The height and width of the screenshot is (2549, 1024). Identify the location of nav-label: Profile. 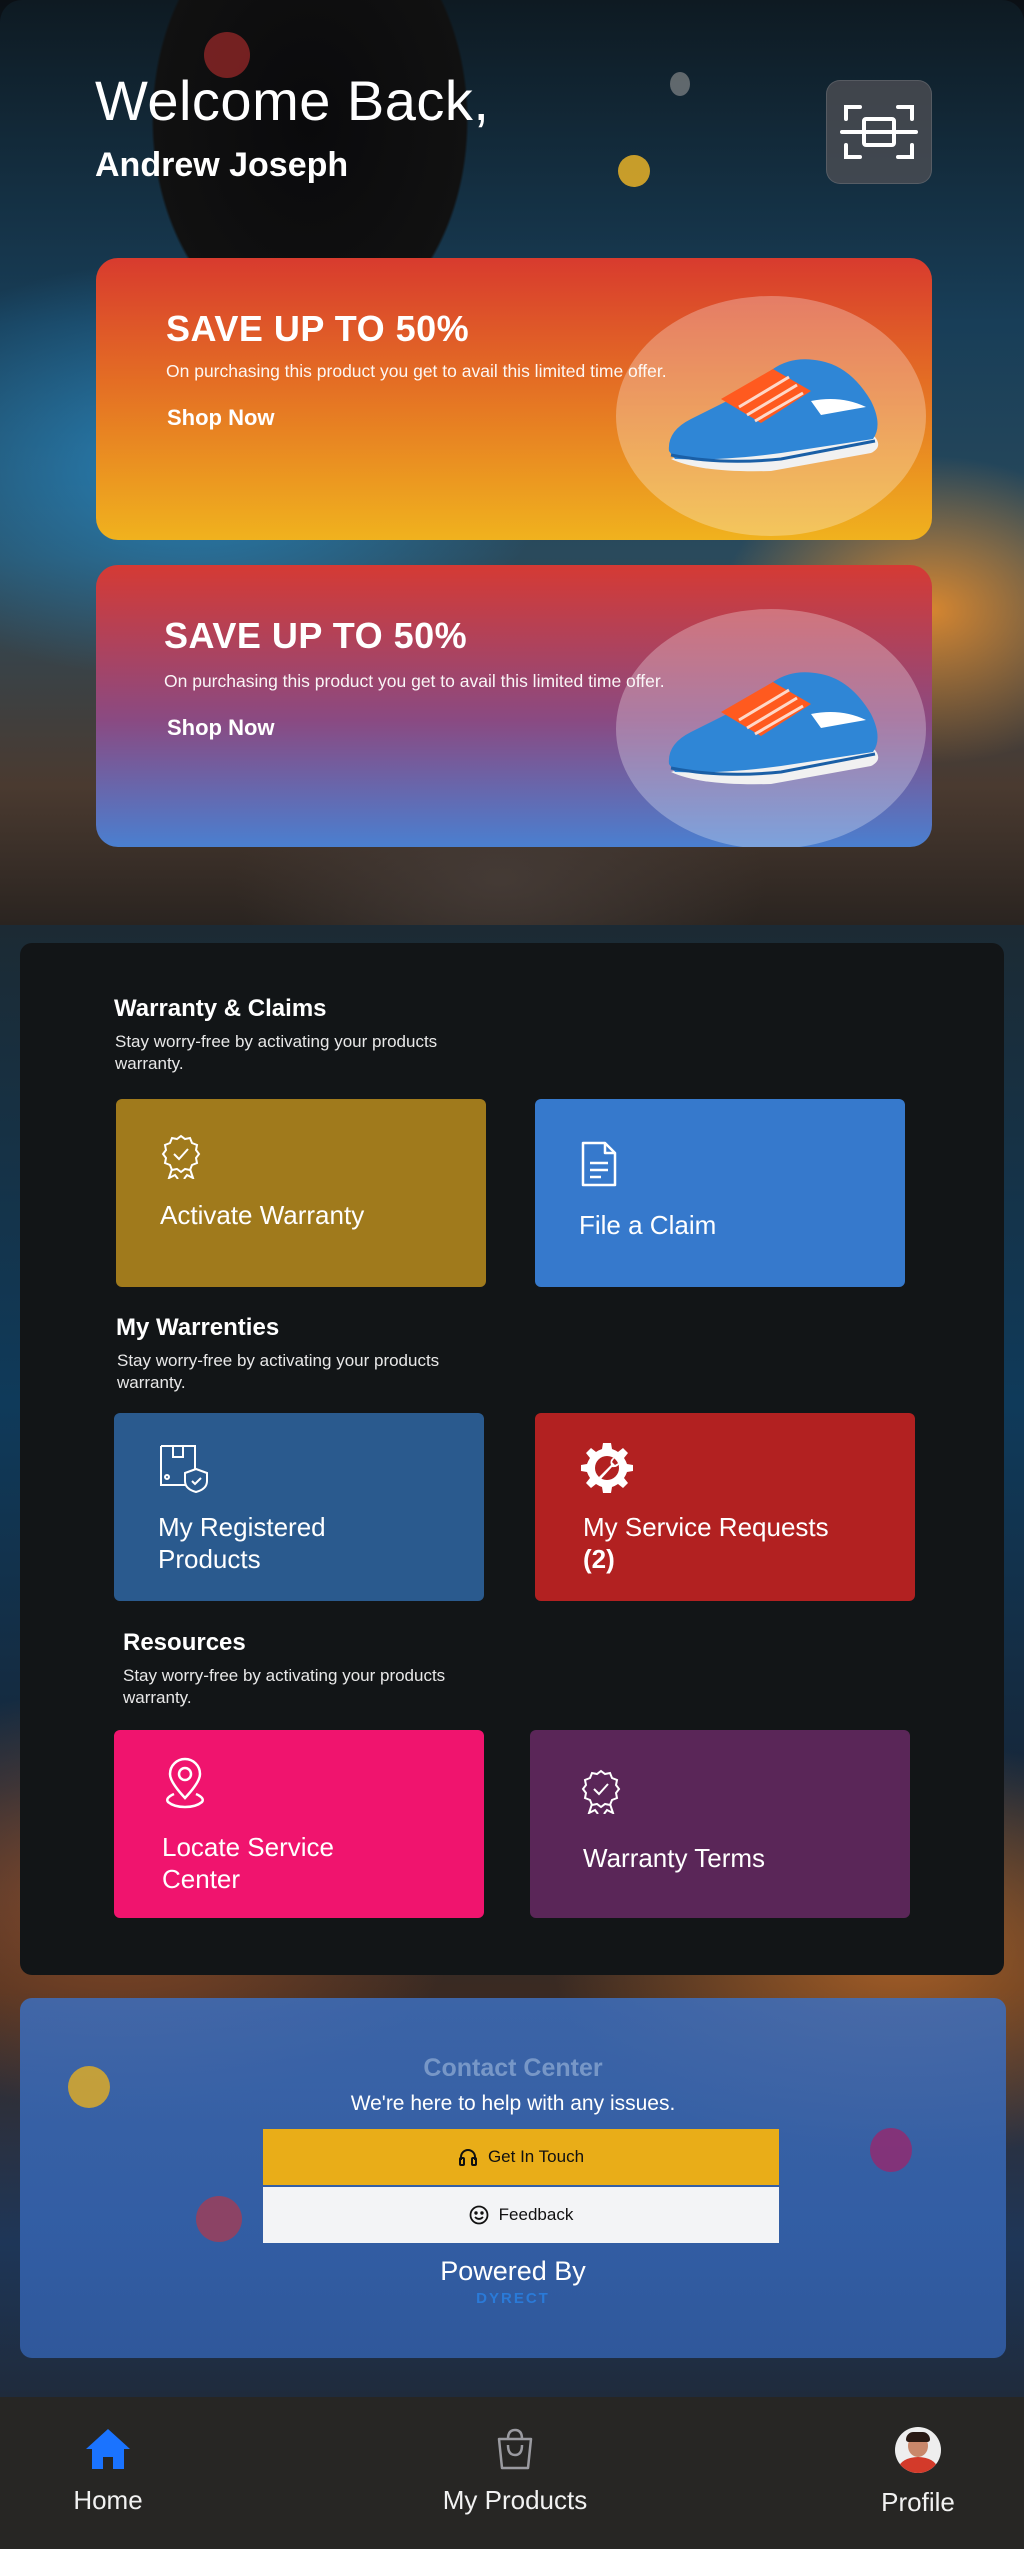
(918, 2502).